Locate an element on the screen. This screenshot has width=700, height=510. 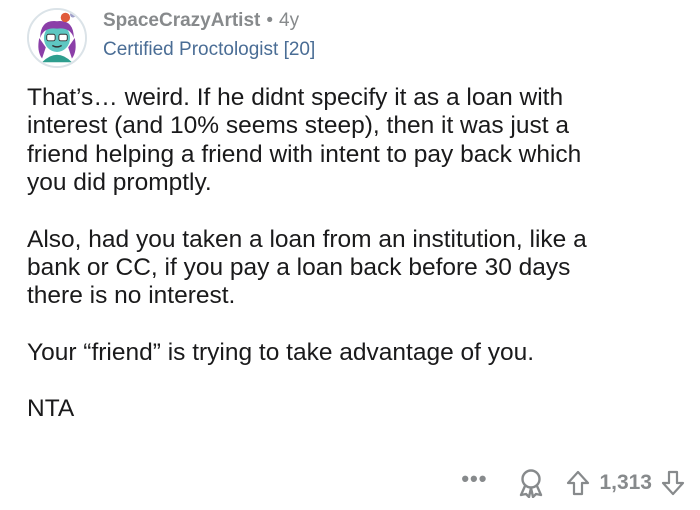
more-icon: ••• is located at coordinates (474, 480).